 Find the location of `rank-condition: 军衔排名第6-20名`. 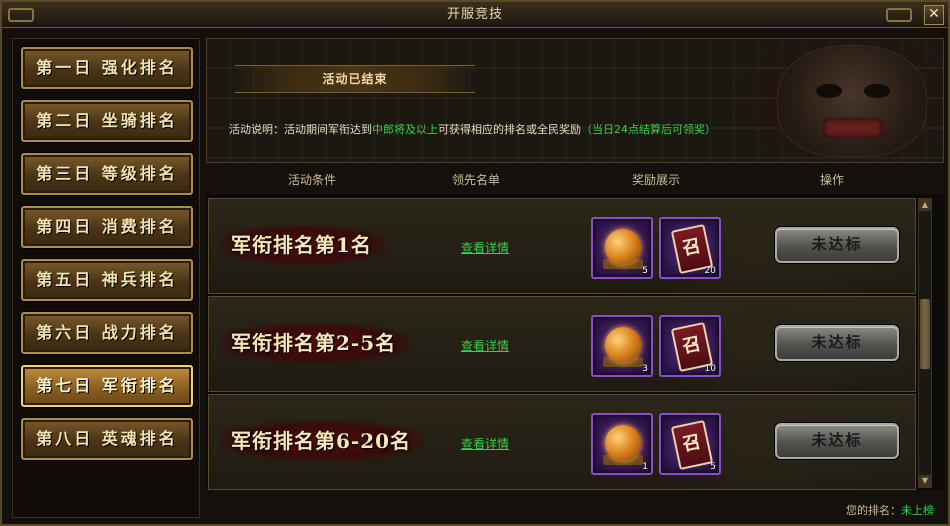

rank-condition: 军衔排名第6-20名 is located at coordinates (323, 441).